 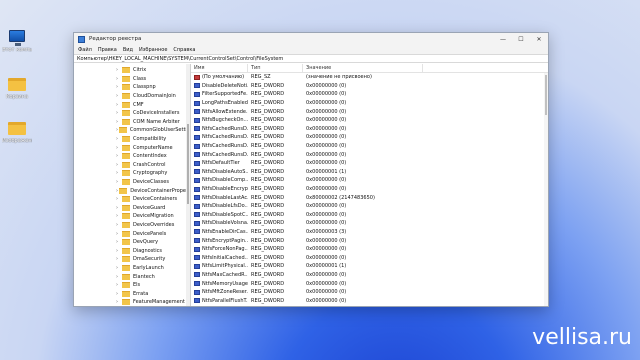 What do you see at coordinates (132, 216) in the screenshot?
I see `tree-item: › DeviceMigration` at bounding box center [132, 216].